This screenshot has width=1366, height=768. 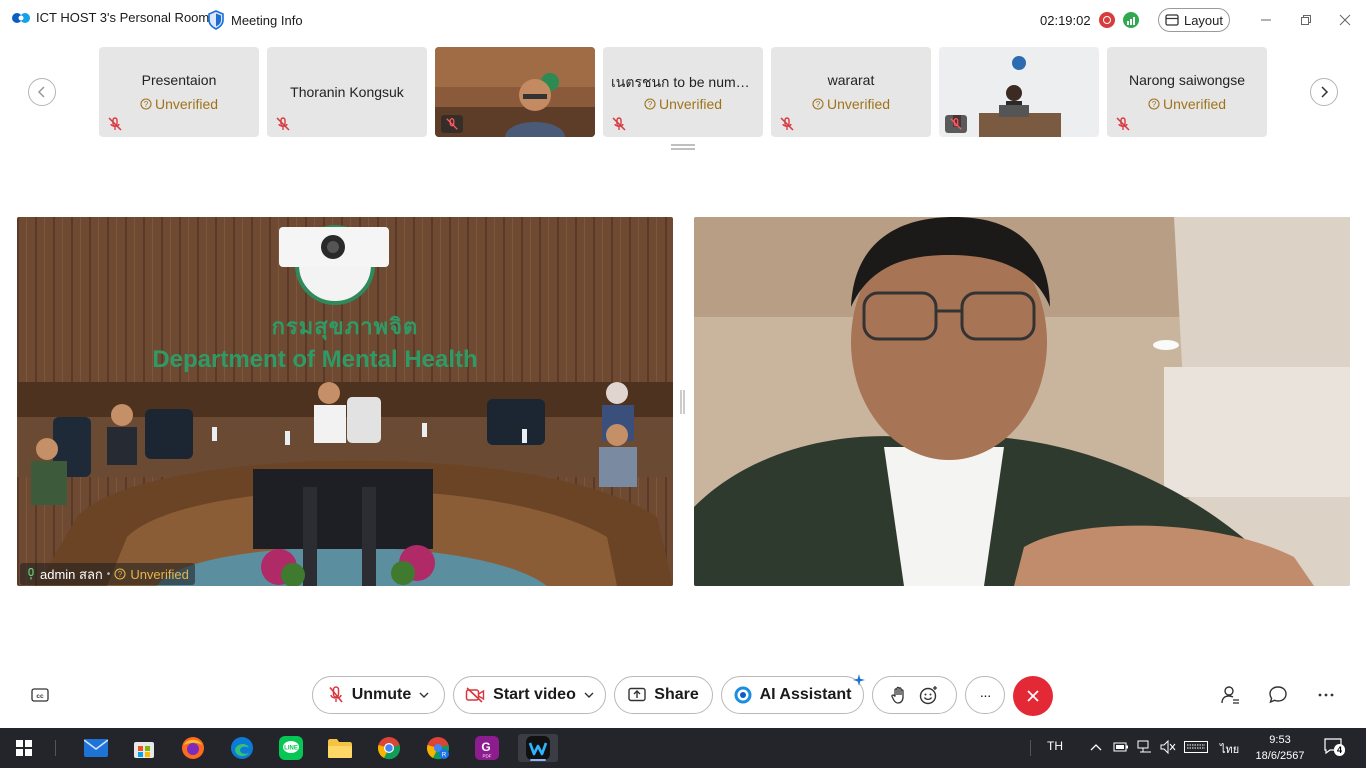 I want to click on more-horizontal-icon, so click(x=1326, y=695).